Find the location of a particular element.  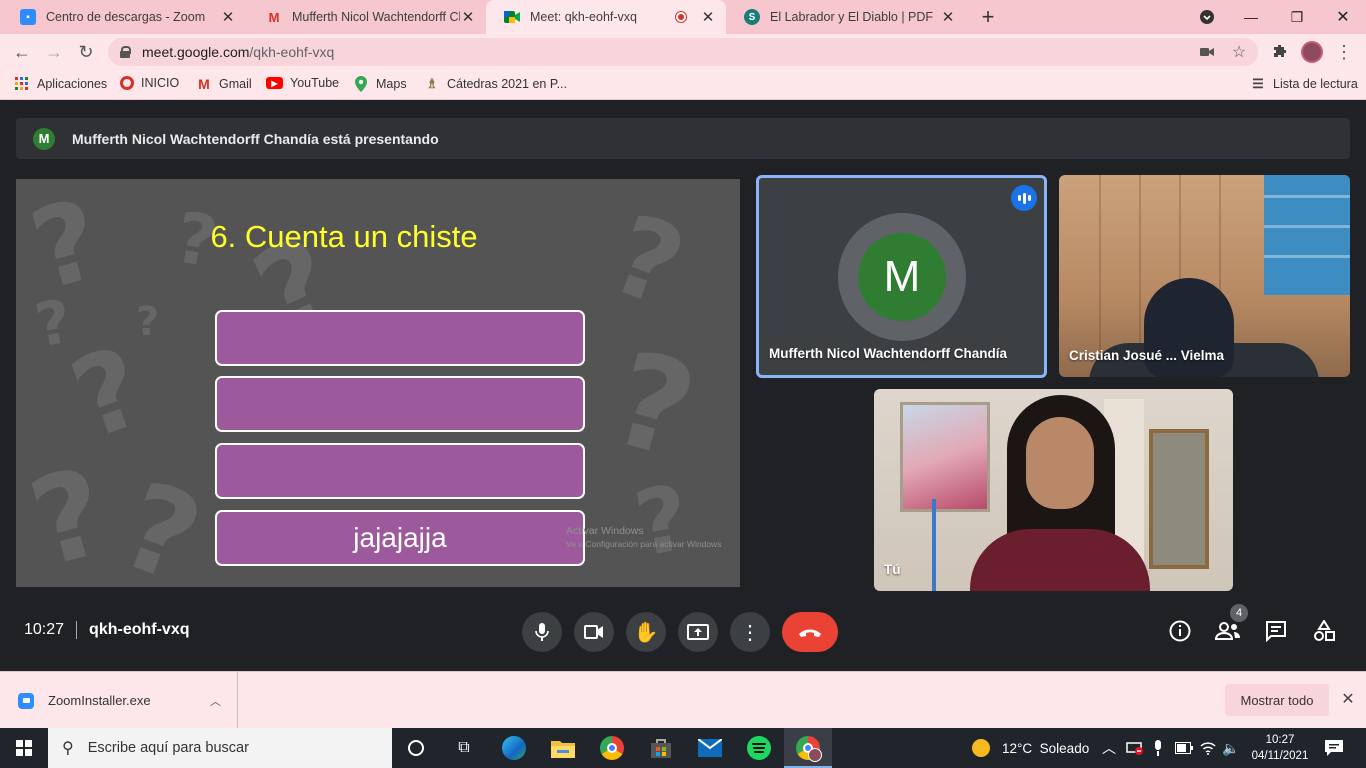

camera-button is located at coordinates (594, 632).